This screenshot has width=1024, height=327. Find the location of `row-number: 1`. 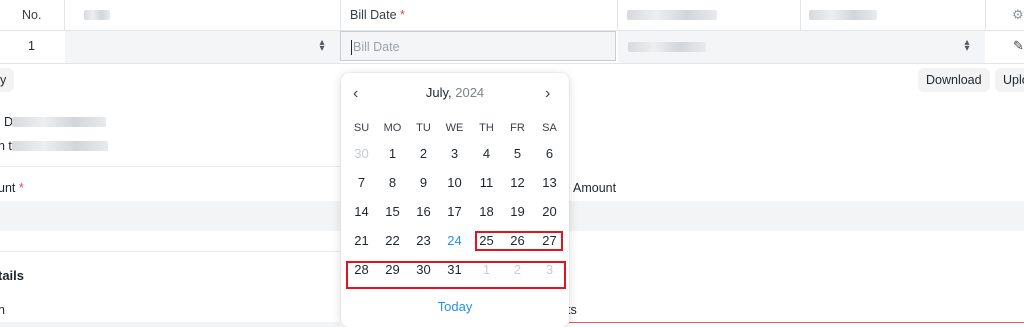

row-number: 1 is located at coordinates (31, 46).